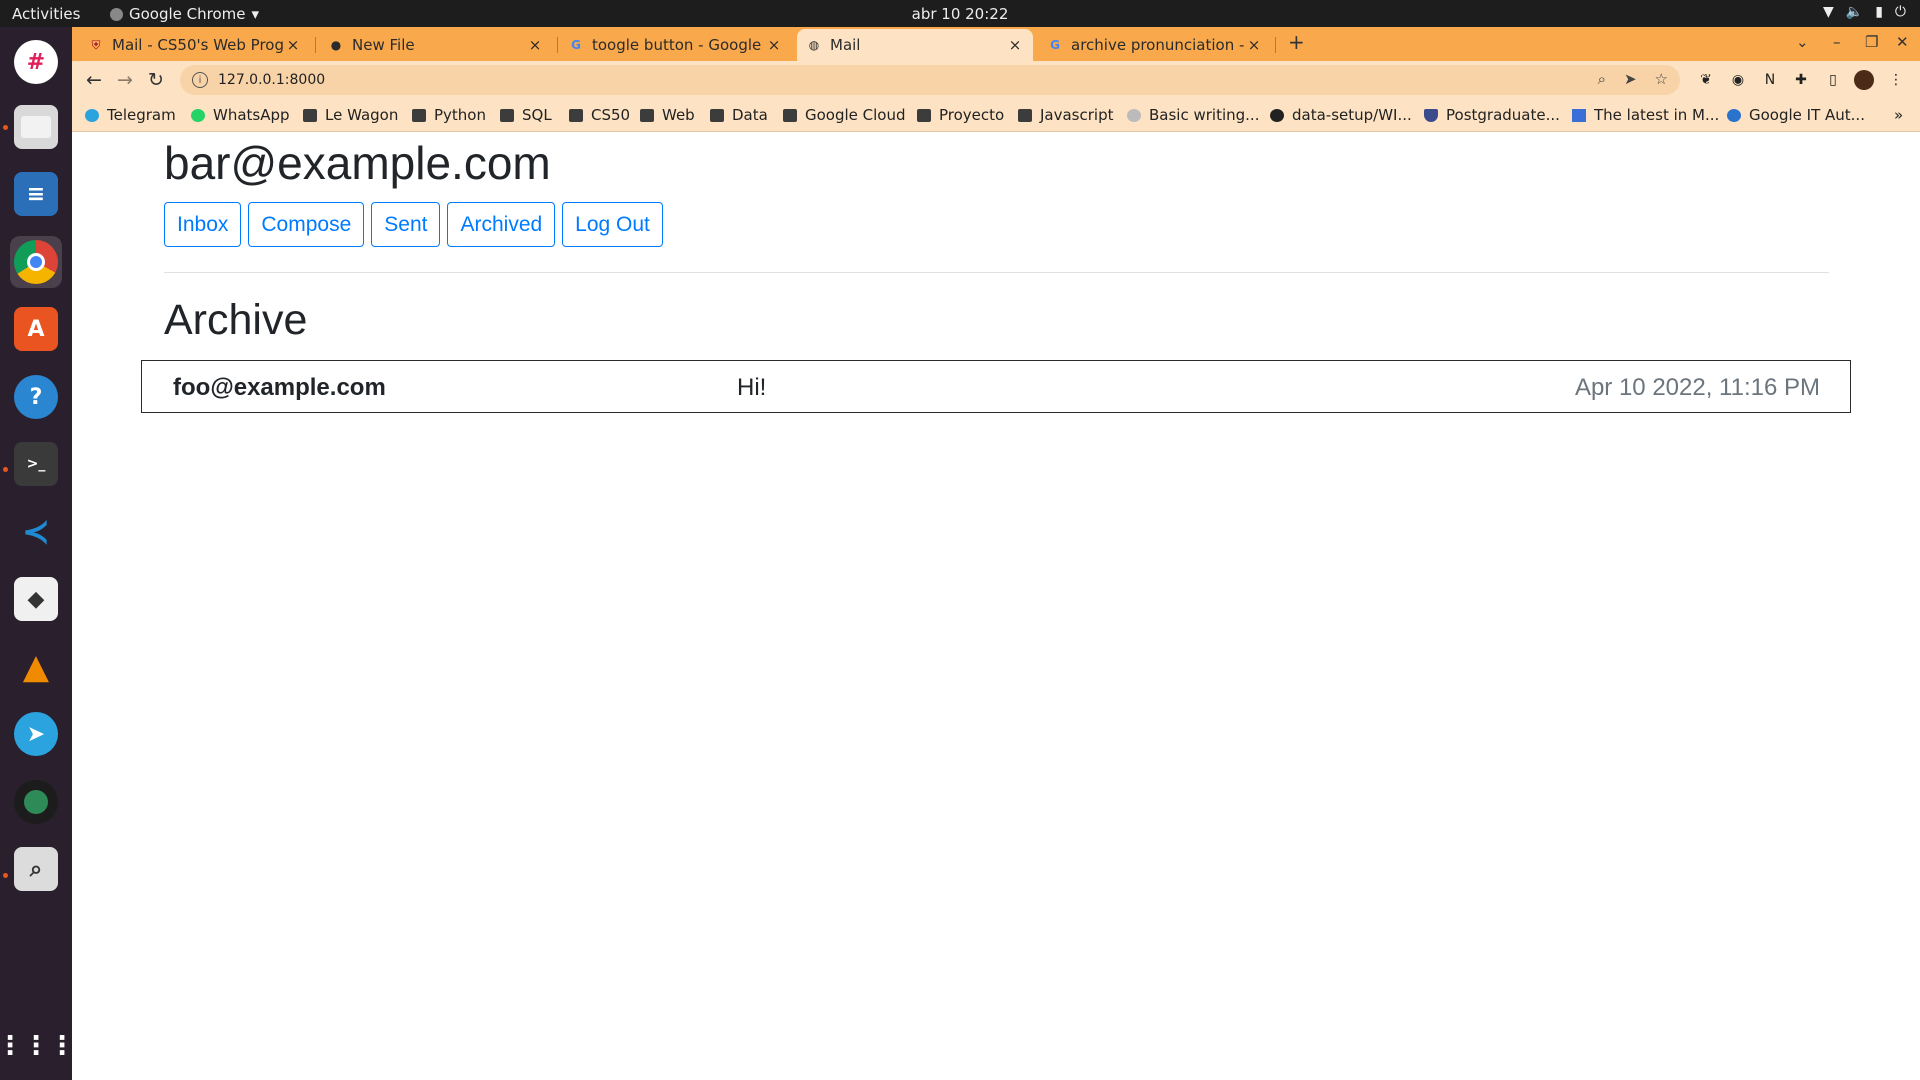  Describe the element at coordinates (1770, 80) in the screenshot. I see `notion-icon: N` at that location.